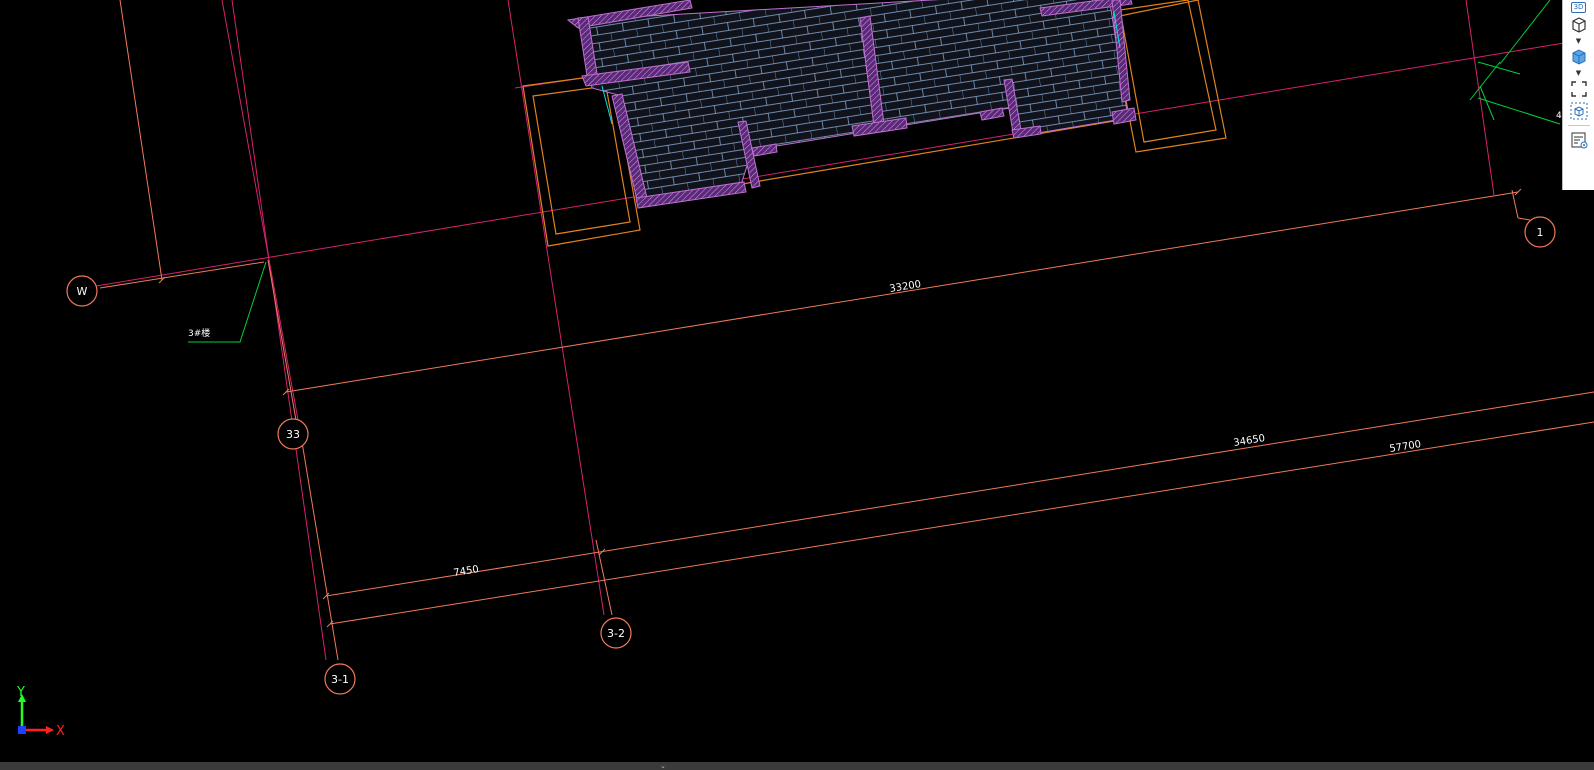  I want to click on axis-ext-1b, so click(1524, 219).